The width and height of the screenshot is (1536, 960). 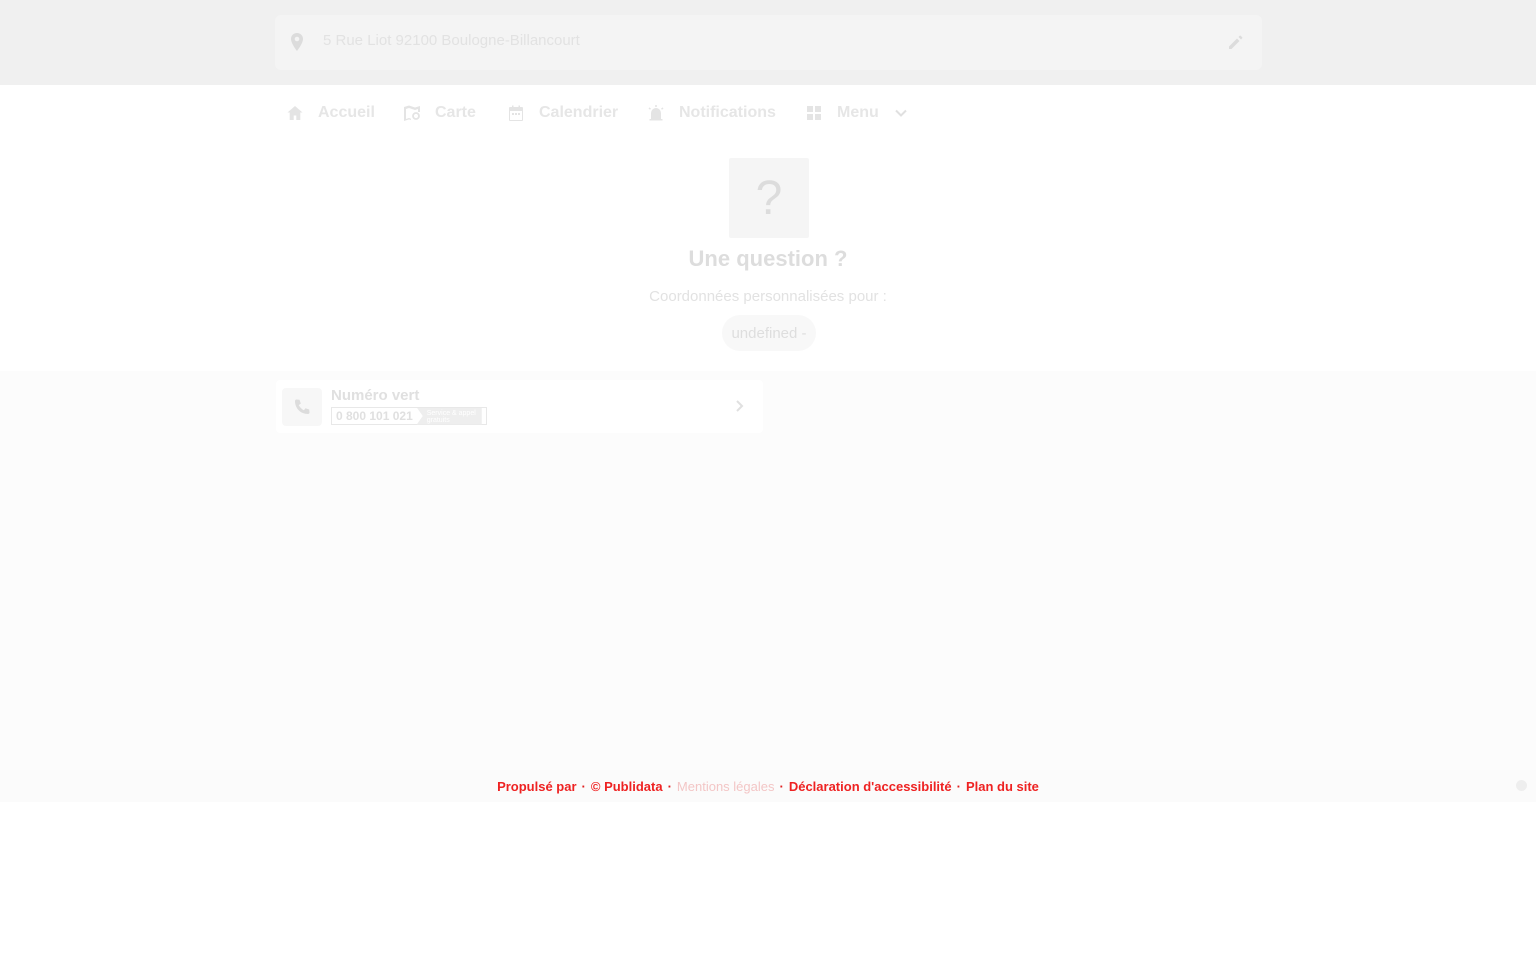 I want to click on nav-item-notifications: Notifications, so click(x=711, y=113).